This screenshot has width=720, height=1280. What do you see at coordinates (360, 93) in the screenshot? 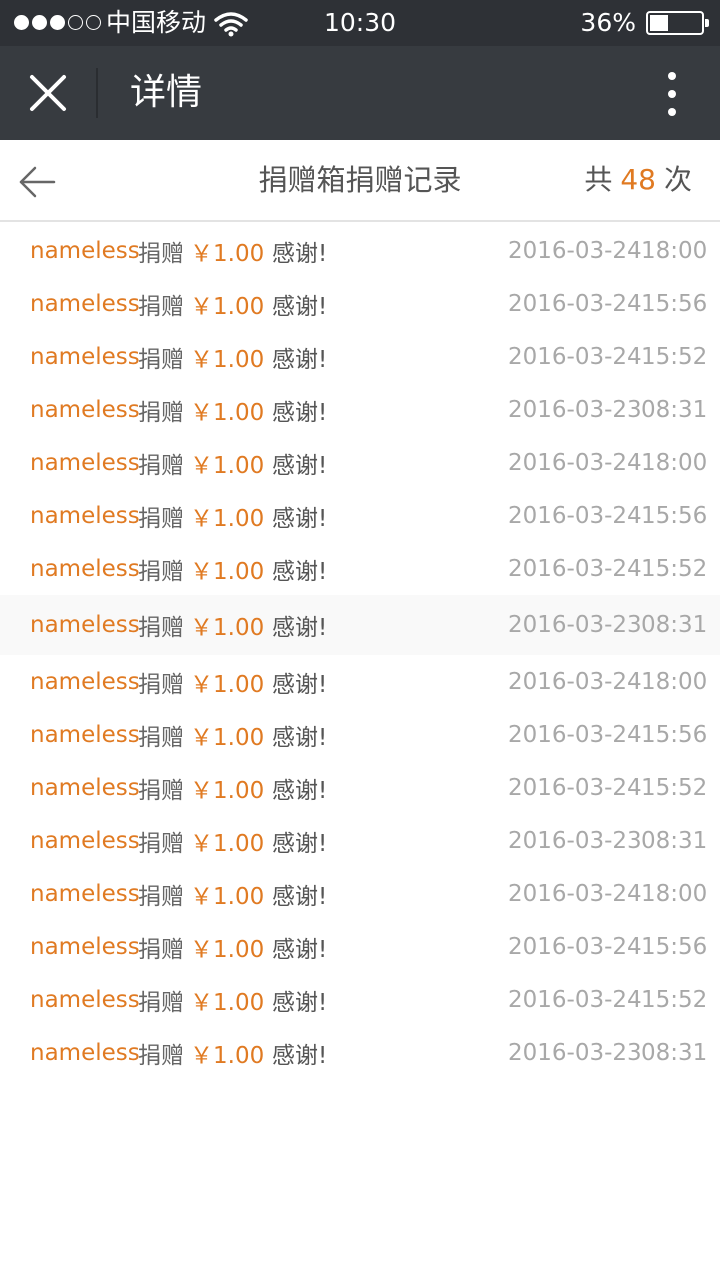
I see `nav-bar: 详情` at bounding box center [360, 93].